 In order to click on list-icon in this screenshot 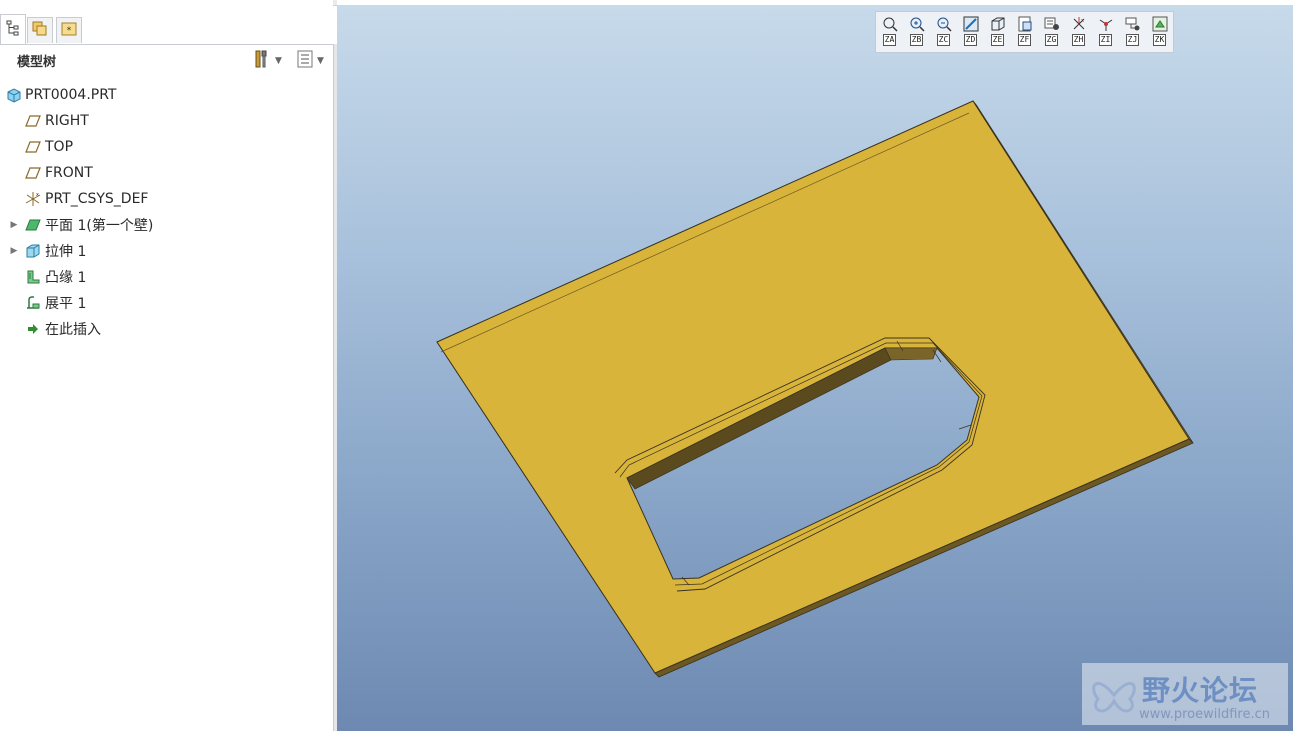, I will do `click(305, 61)`.